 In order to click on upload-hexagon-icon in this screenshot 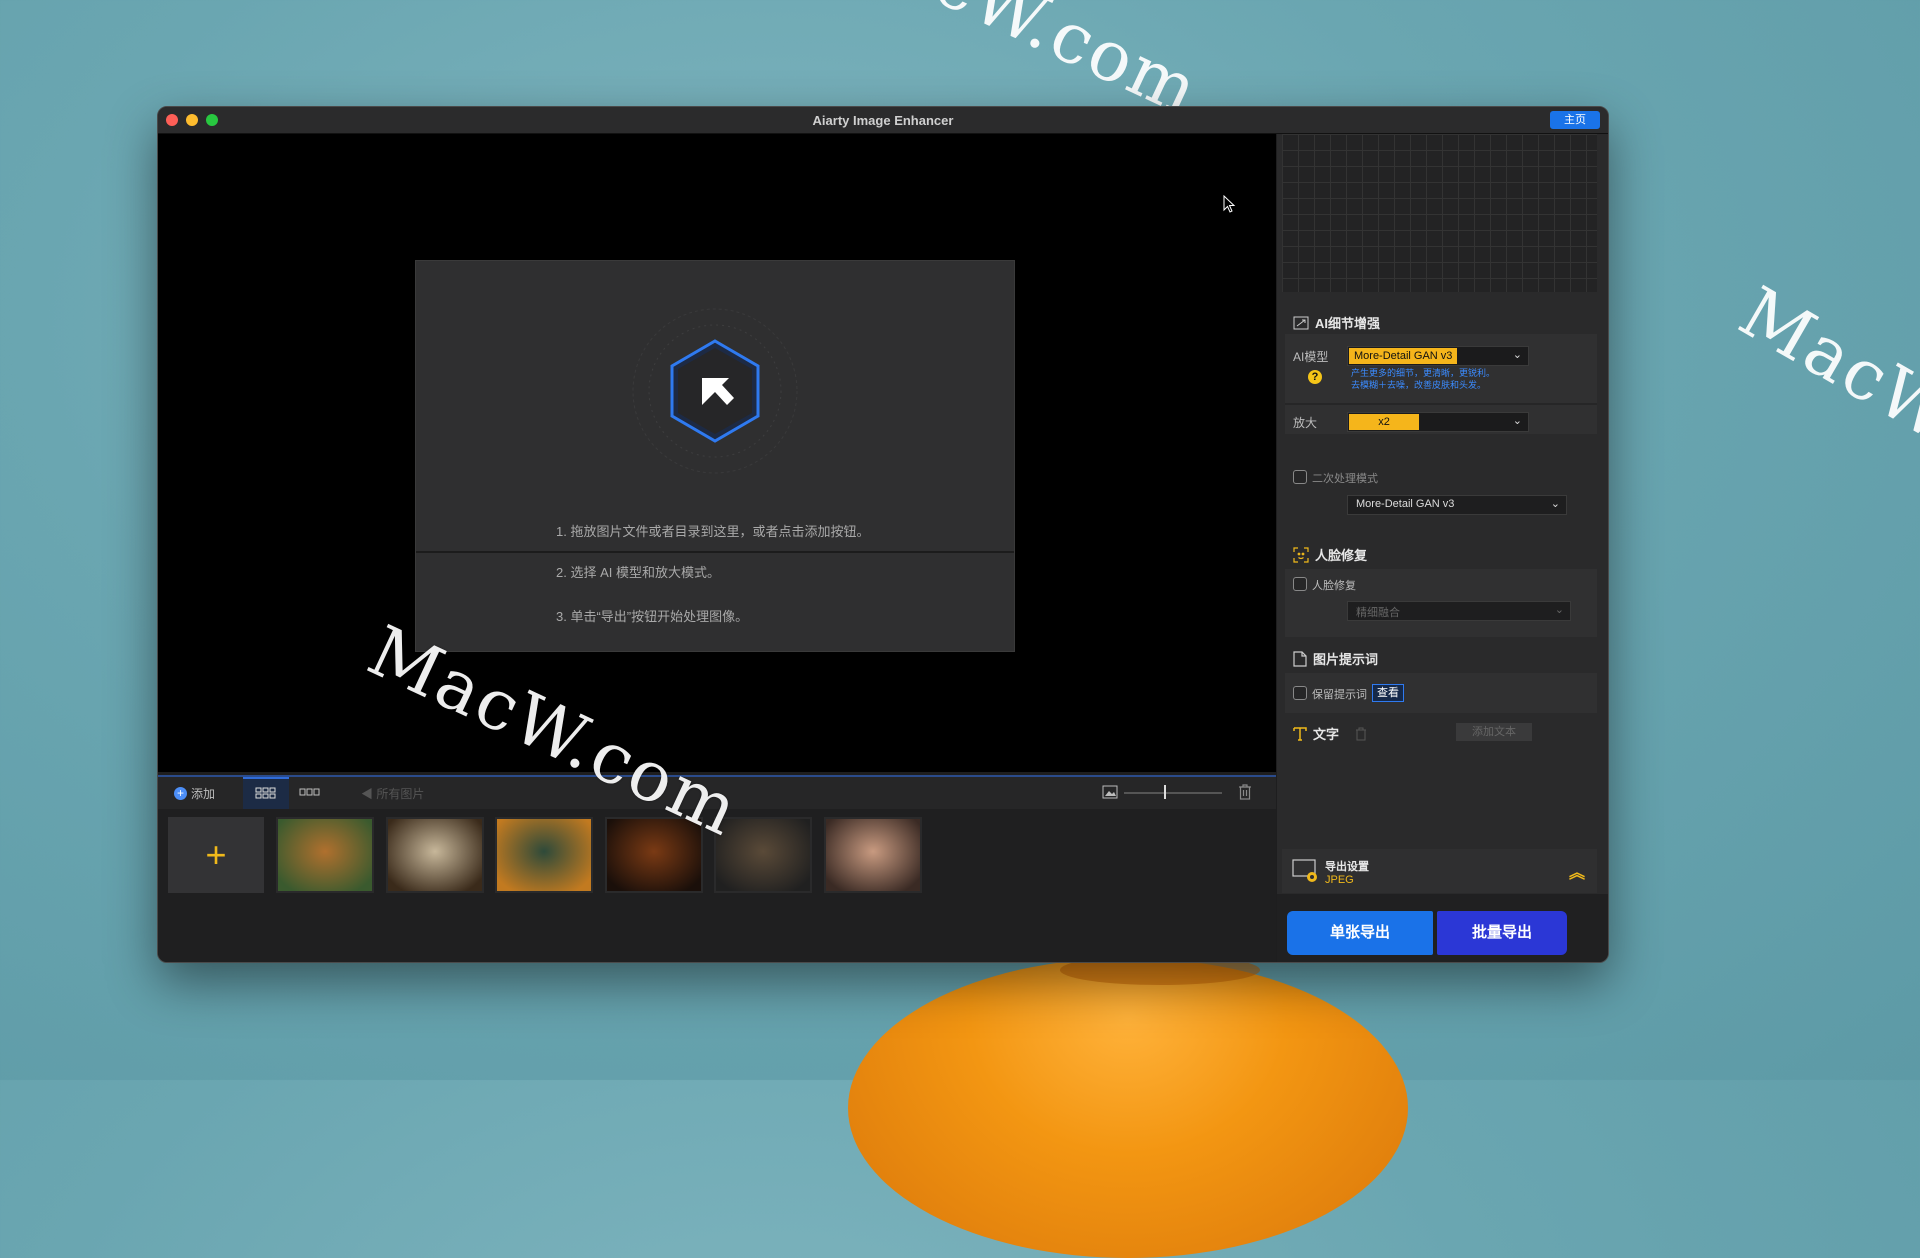, I will do `click(715, 391)`.